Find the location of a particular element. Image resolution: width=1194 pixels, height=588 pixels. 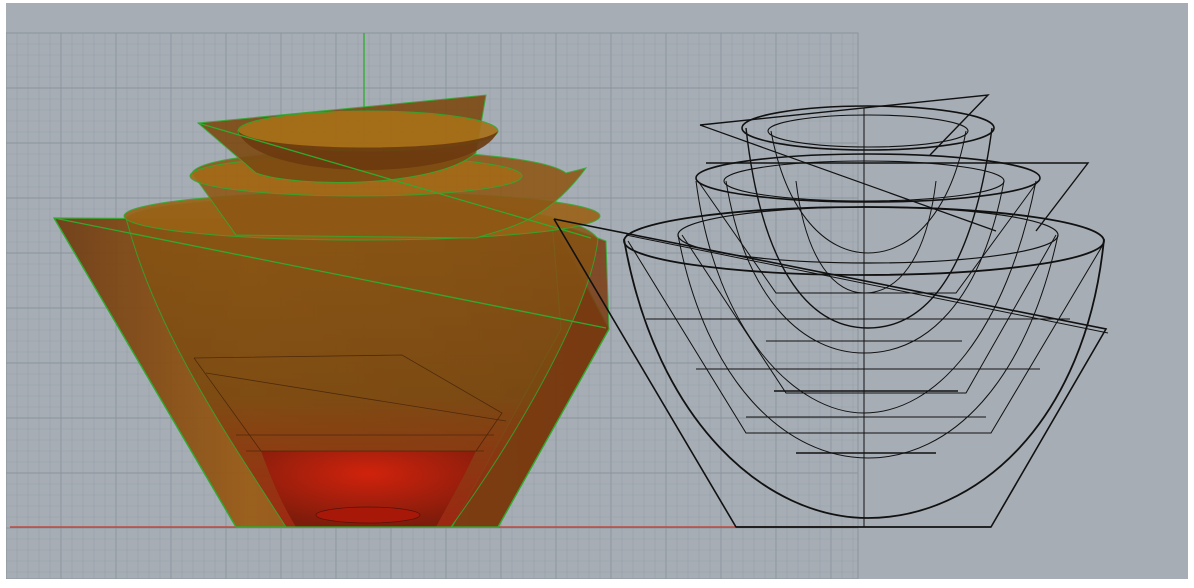

wireframe-outer-cone-inner is located at coordinates (867, 284).